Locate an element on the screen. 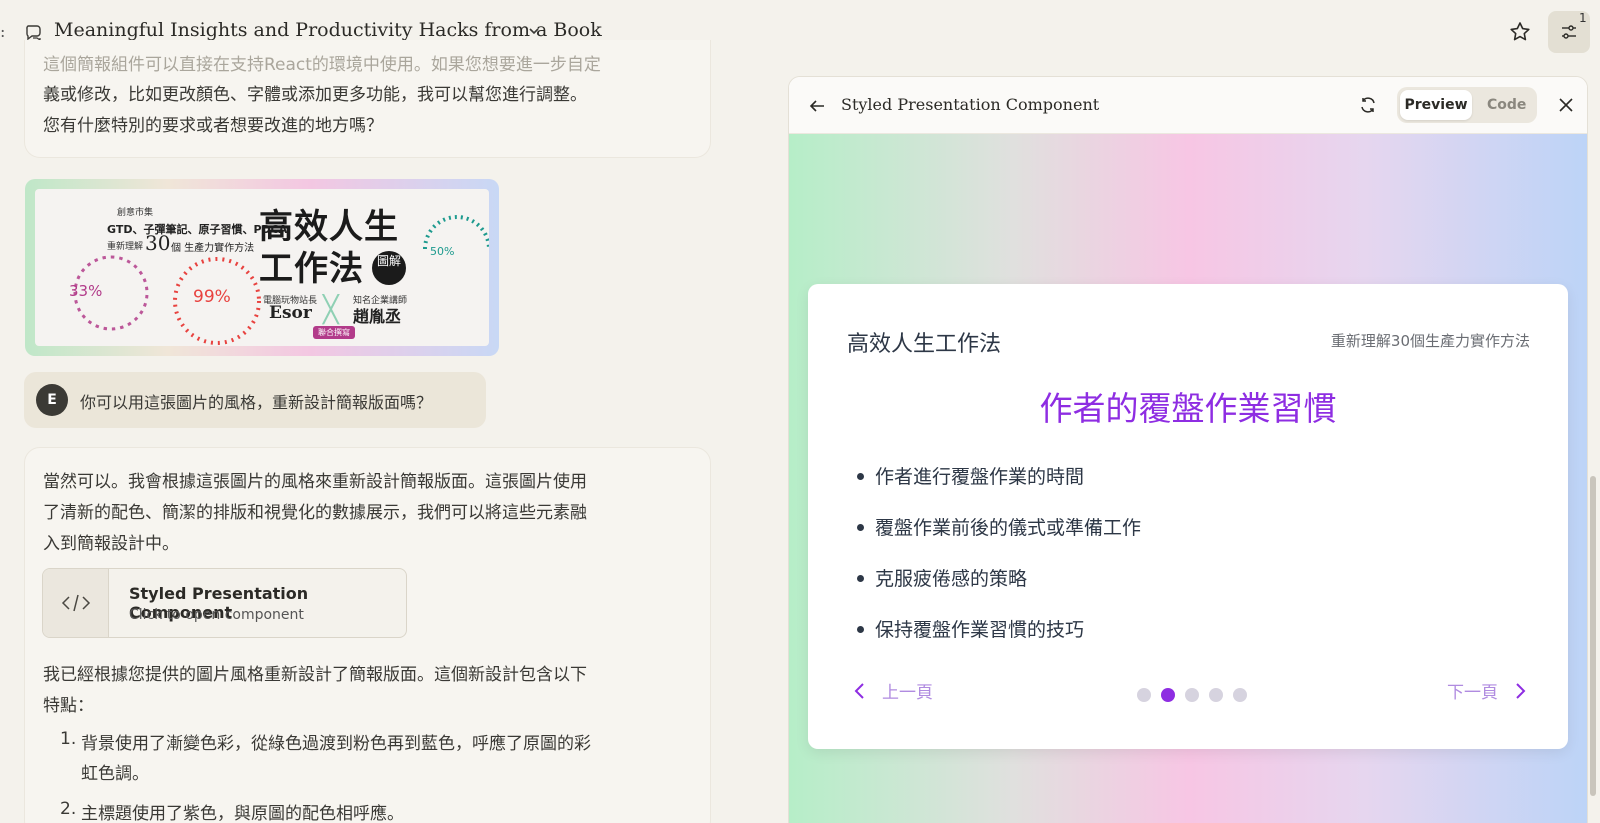 This screenshot has height=823, width=1600. book-title-badge: 圖解 is located at coordinates (389, 268).